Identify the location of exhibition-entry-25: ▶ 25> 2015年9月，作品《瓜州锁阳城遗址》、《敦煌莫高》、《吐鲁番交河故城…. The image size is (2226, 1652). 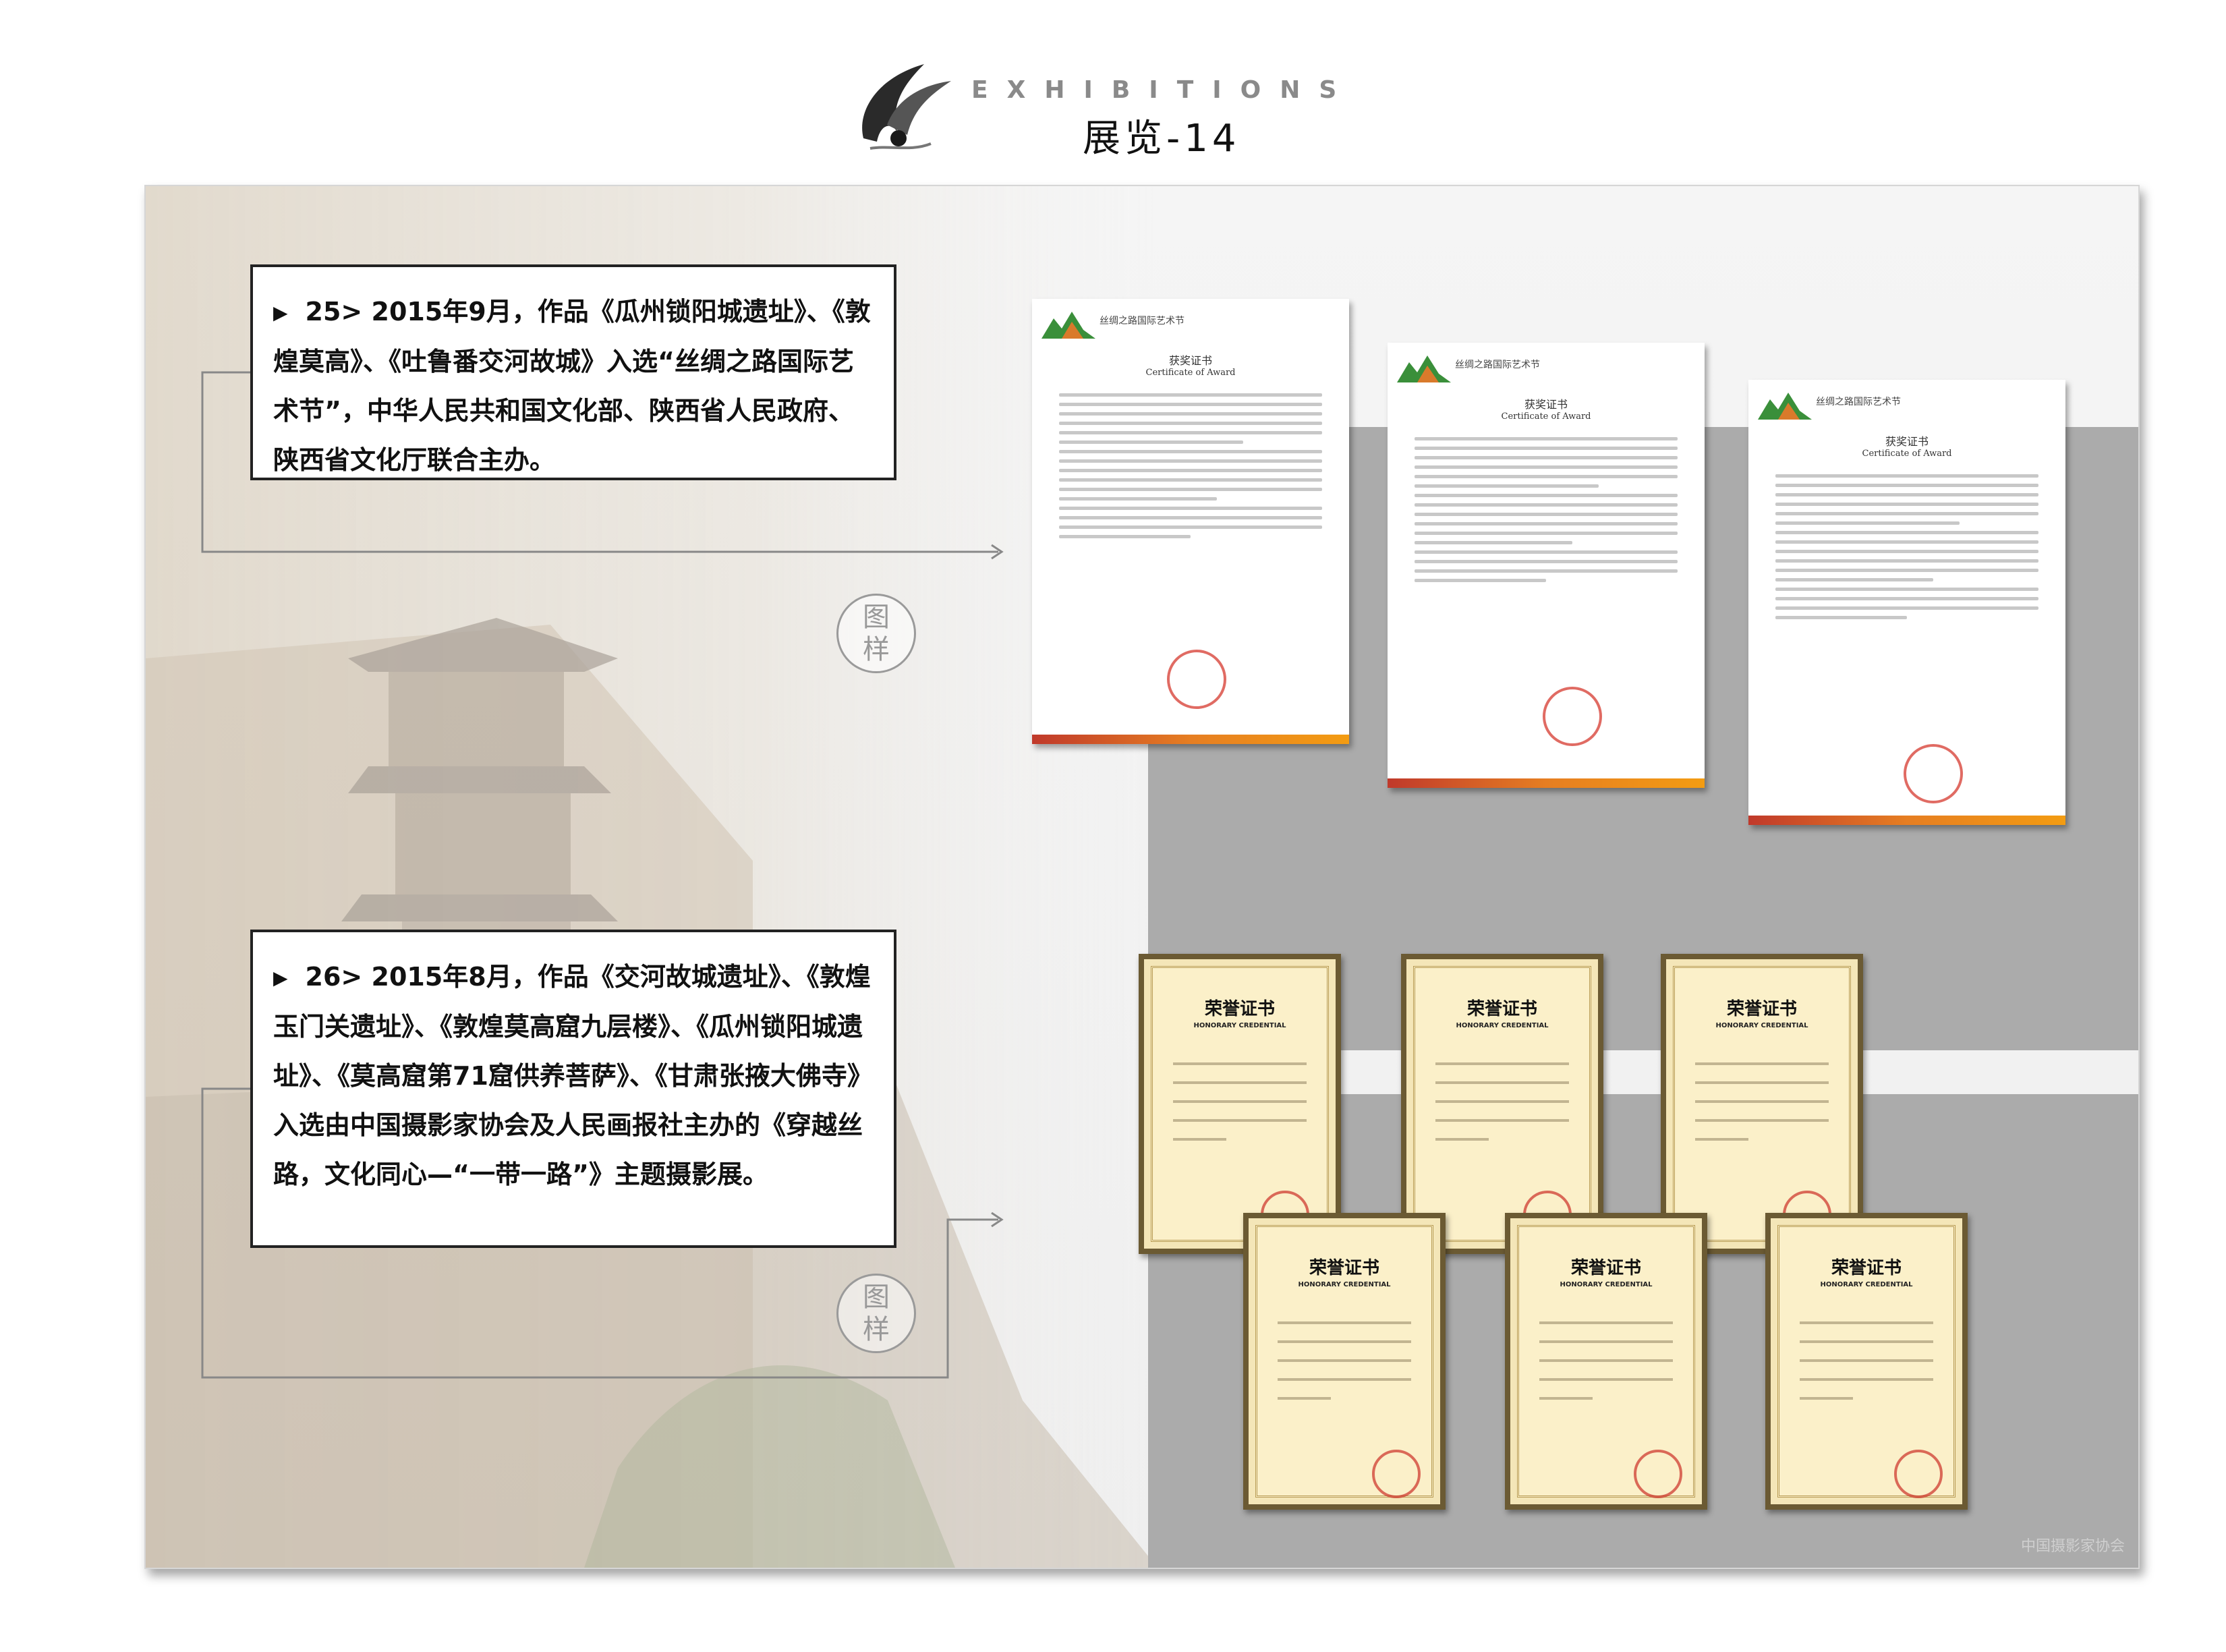
(573, 372).